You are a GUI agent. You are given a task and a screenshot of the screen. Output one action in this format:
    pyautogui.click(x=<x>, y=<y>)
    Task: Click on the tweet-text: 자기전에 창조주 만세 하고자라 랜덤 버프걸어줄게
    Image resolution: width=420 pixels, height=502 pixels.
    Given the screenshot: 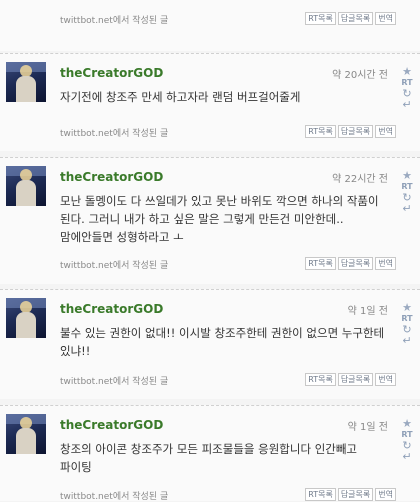 What is the action you would take?
    pyautogui.click(x=180, y=97)
    